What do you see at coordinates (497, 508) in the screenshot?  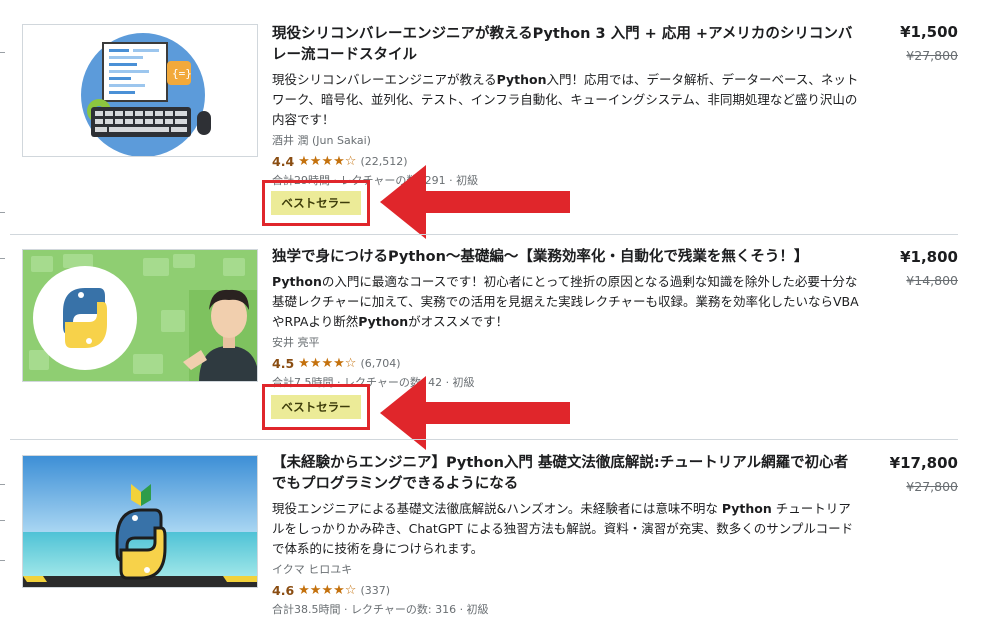 I see `desc-text: 現役エンジニアによる基礎文法徹底解説&ハンズオン。未経験者には意味不明な` at bounding box center [497, 508].